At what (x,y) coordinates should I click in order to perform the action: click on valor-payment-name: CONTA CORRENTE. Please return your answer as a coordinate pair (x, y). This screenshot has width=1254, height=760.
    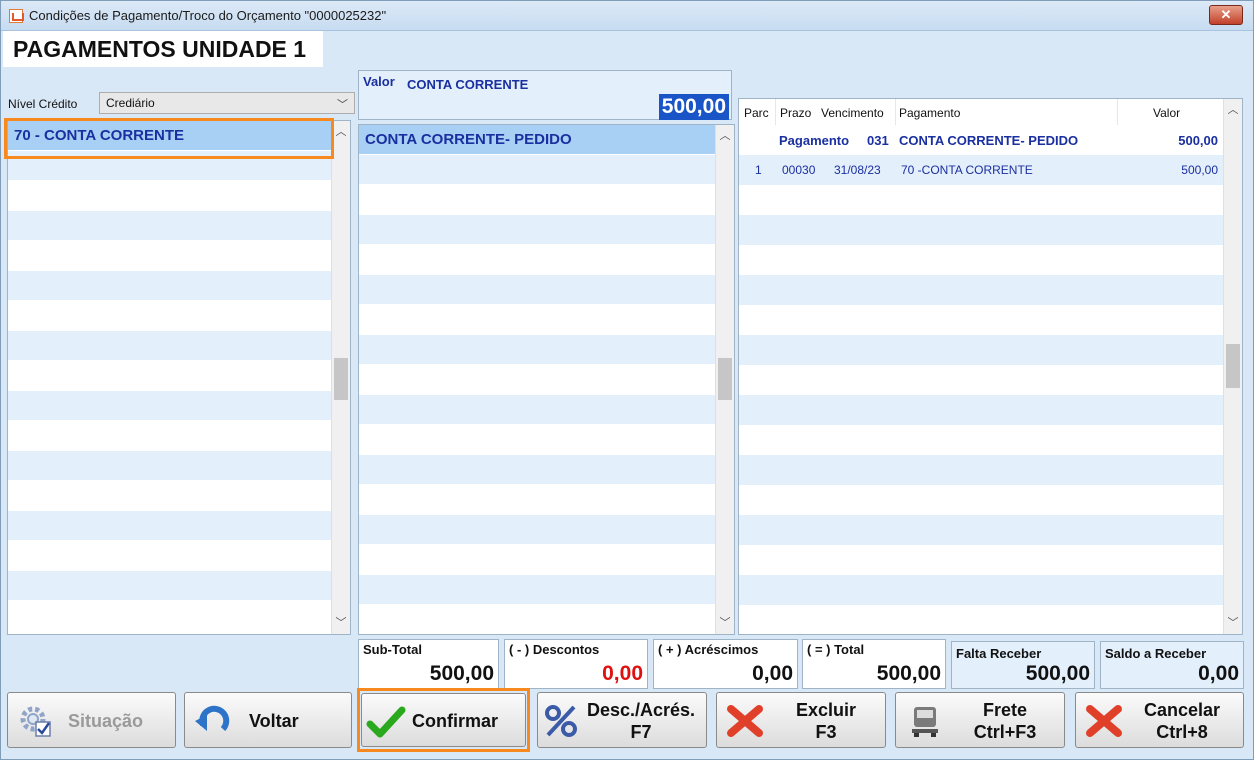
    Looking at the image, I should click on (468, 84).